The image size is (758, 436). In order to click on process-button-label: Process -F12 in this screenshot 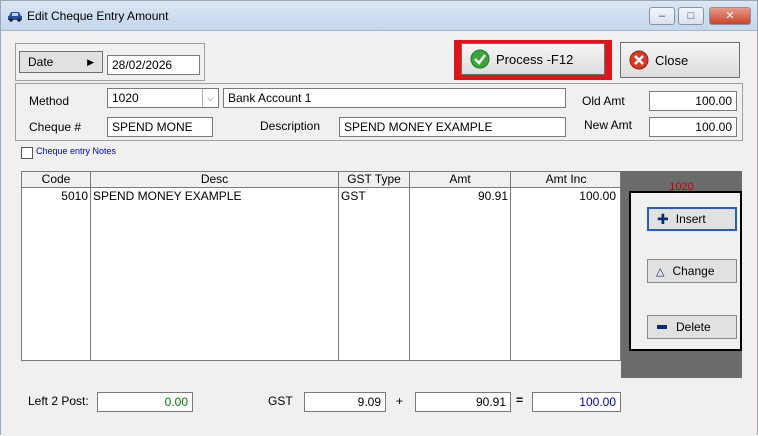, I will do `click(535, 59)`.